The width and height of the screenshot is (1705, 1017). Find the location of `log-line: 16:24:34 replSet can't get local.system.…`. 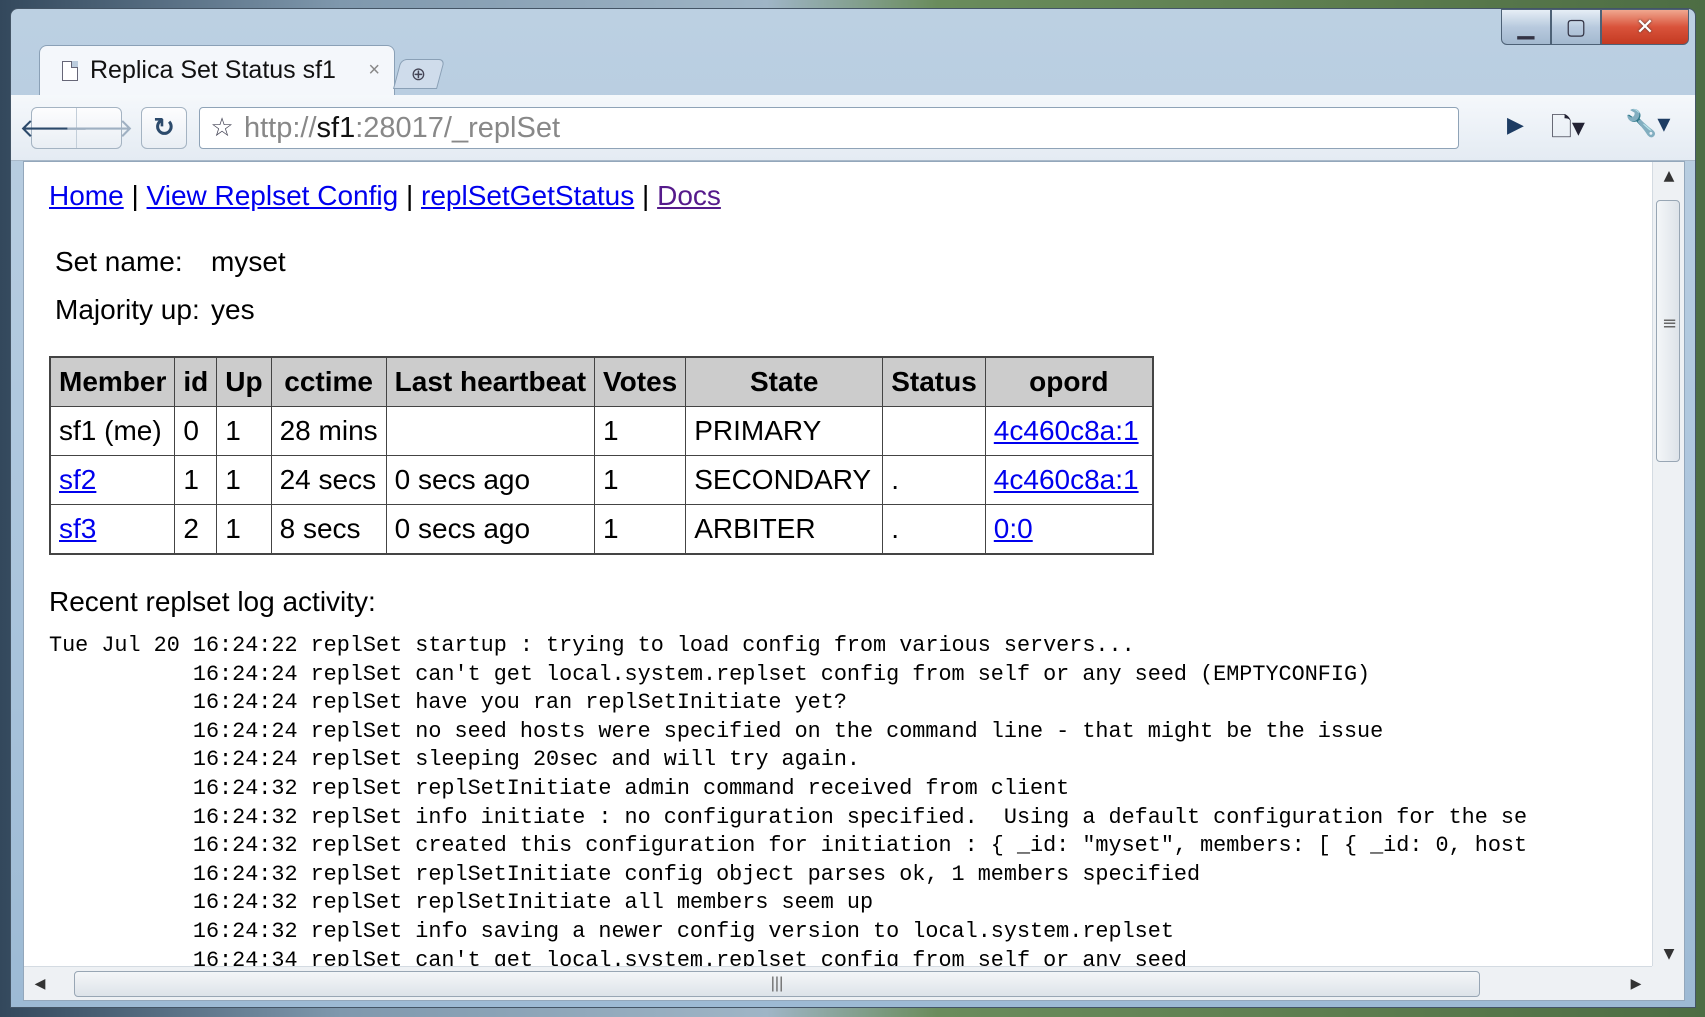

log-line: 16:24:34 replSet can't get local.system.… is located at coordinates (618, 957).